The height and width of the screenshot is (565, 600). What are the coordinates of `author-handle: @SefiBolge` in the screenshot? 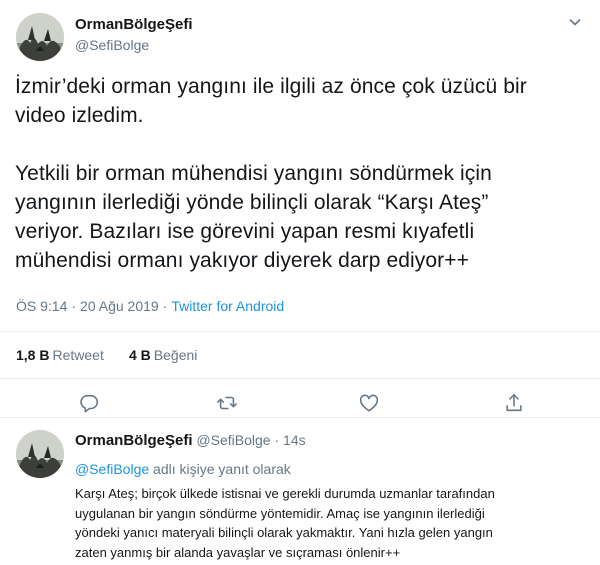 It's located at (112, 45).